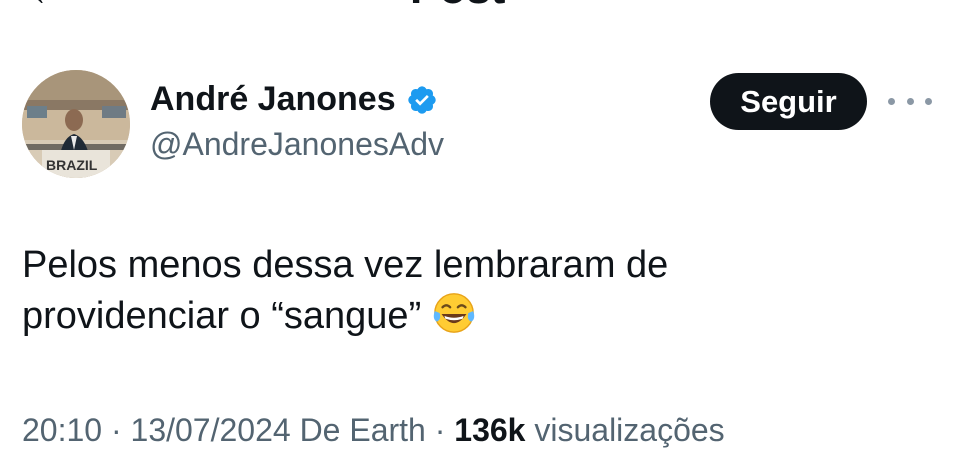  Describe the element at coordinates (273, 99) in the screenshot. I see `display-name-text: André Janones` at that location.